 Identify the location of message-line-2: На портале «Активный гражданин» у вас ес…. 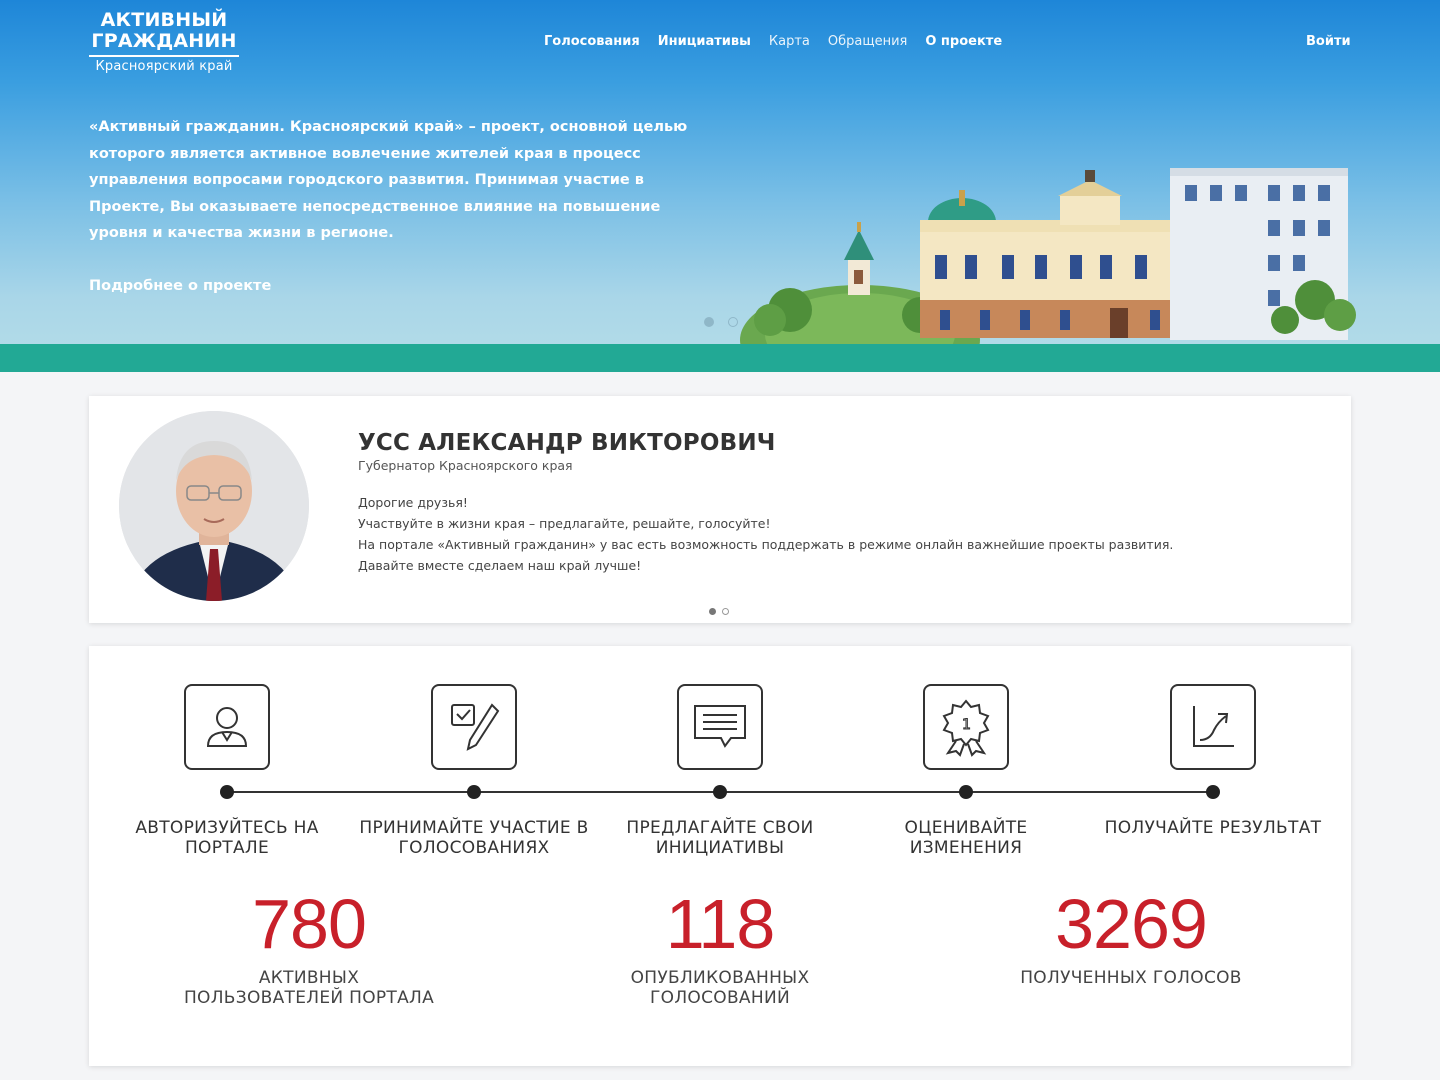
(766, 544).